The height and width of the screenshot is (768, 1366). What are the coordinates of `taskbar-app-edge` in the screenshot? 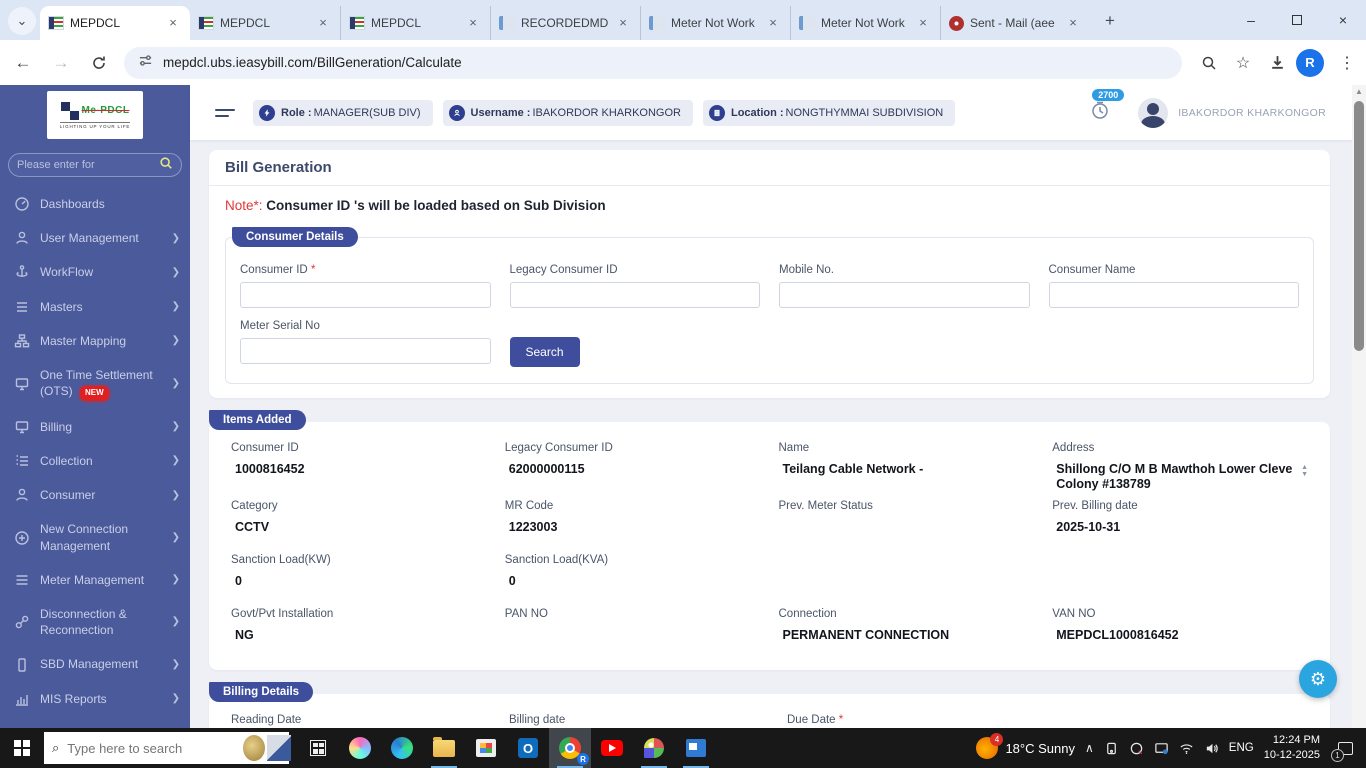 It's located at (402, 748).